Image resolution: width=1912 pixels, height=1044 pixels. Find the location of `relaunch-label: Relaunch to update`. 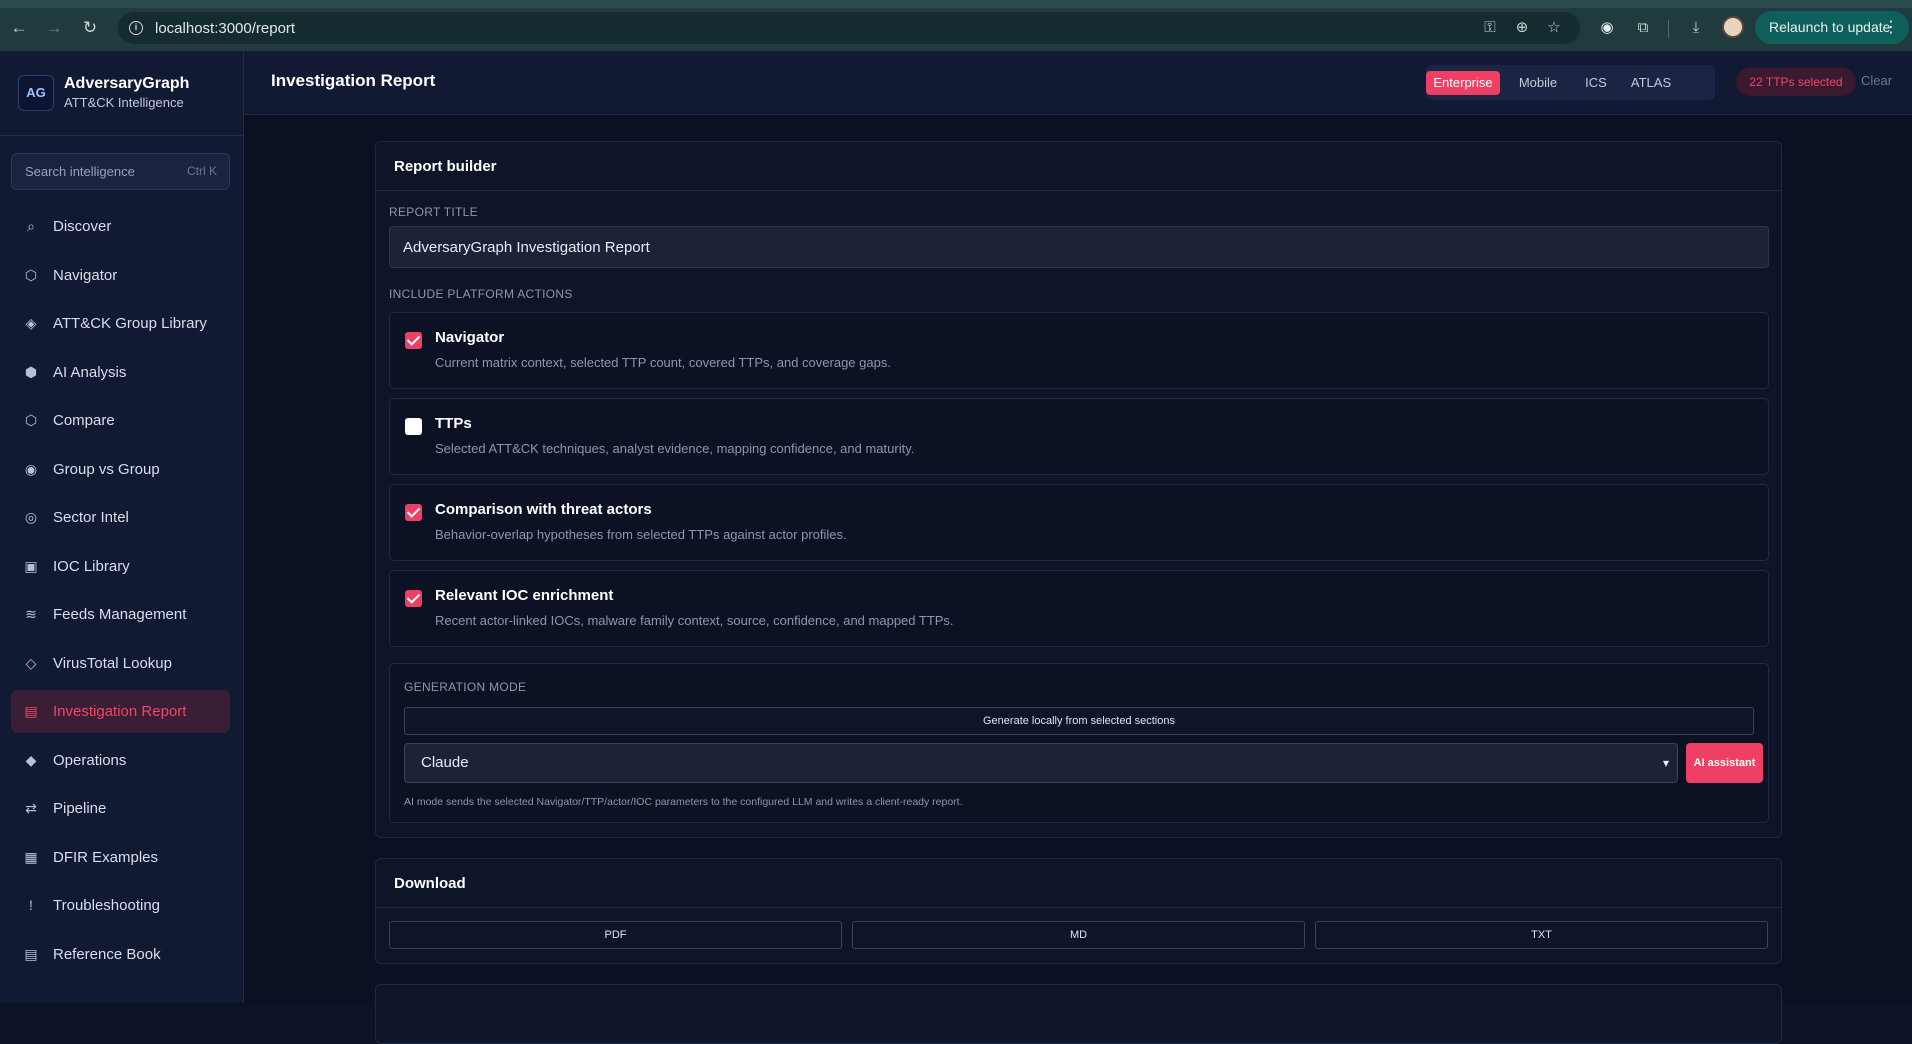

relaunch-label: Relaunch to update is located at coordinates (1830, 27).